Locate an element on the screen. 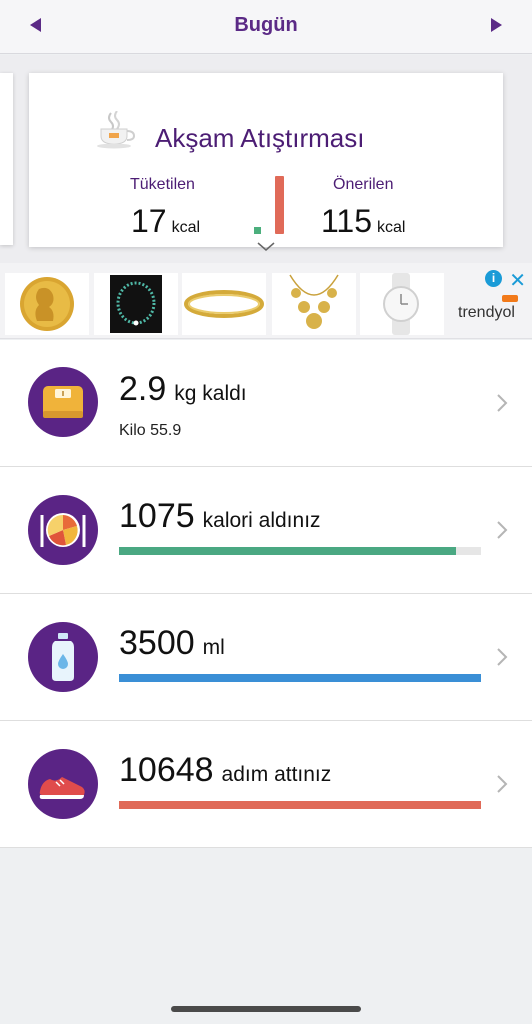  trendyol-logo: trendyol is located at coordinates (488, 308).